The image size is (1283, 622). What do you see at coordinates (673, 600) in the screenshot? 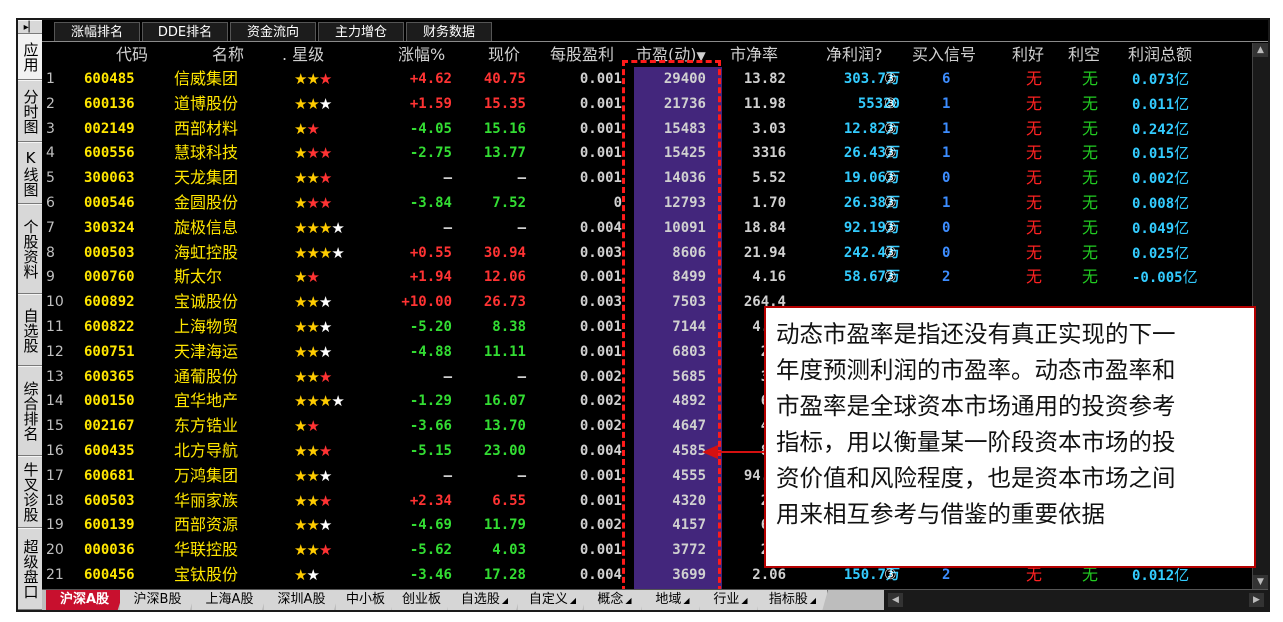
I see `market-tab: 地域 ◢` at bounding box center [673, 600].